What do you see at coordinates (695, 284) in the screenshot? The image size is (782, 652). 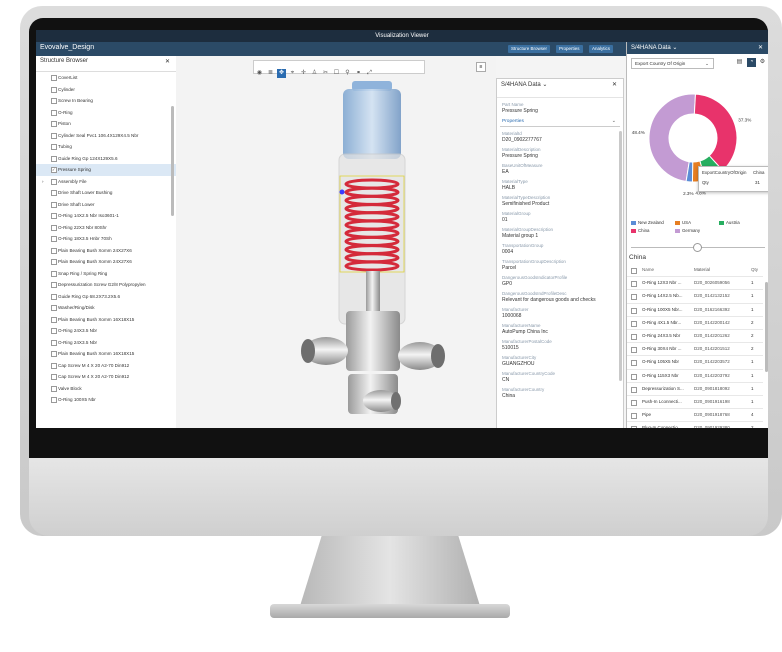 I see `table-row: O-Ring 12X3 Nbr ... D20_0026059056 1` at bounding box center [695, 284].